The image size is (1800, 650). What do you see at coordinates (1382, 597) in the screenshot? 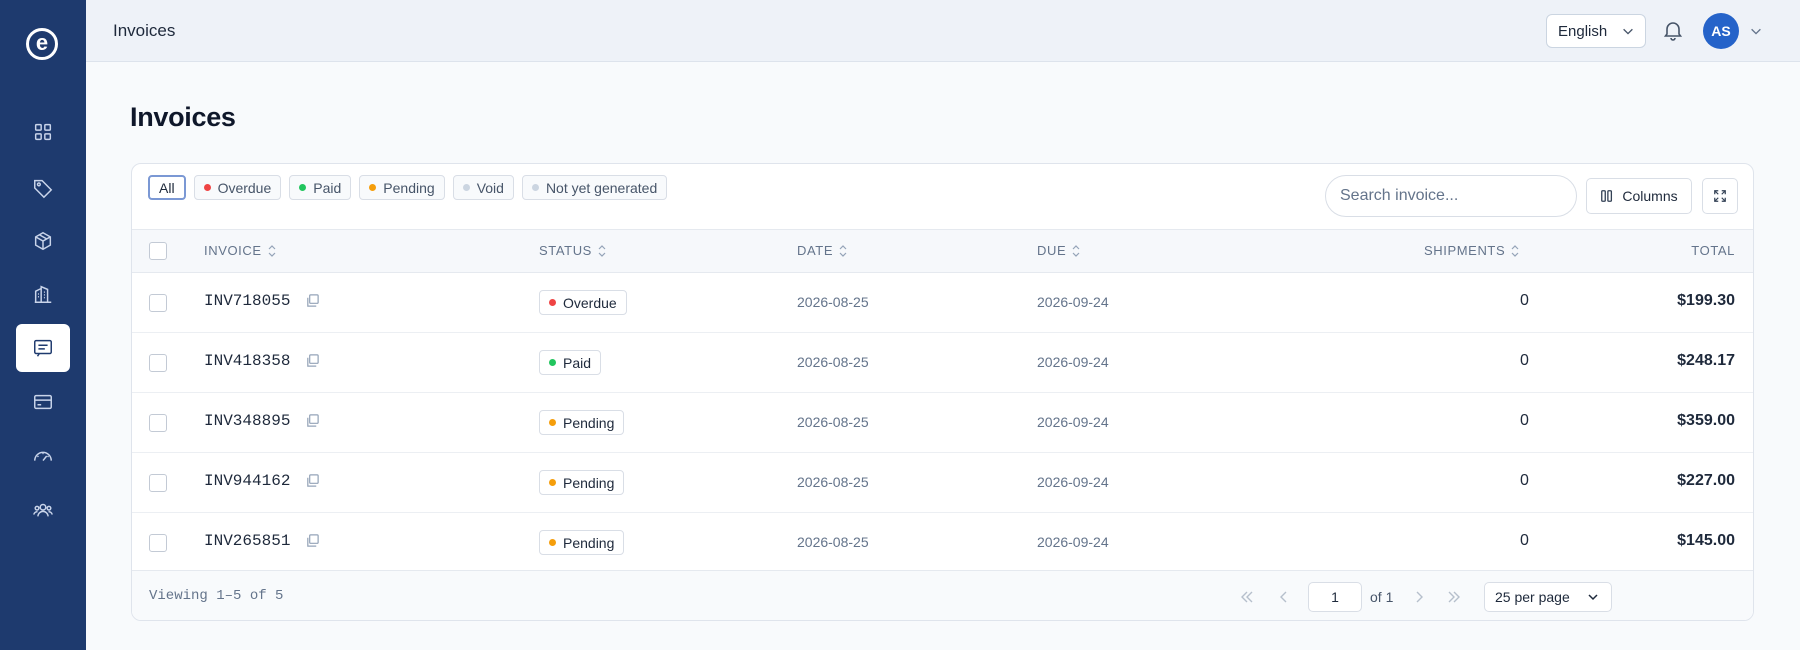
I see `page-count: of 1` at bounding box center [1382, 597].